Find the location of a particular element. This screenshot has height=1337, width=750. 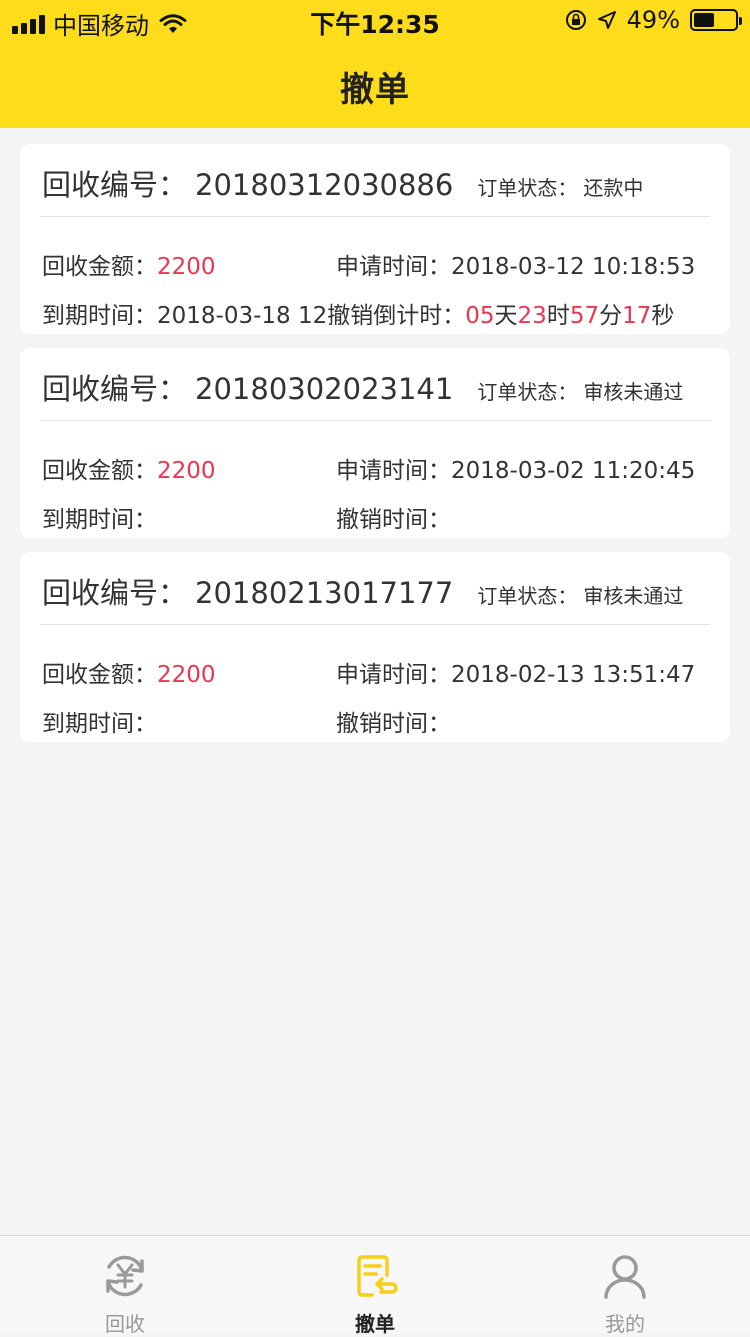

countdown-days: 05 is located at coordinates (480, 316).